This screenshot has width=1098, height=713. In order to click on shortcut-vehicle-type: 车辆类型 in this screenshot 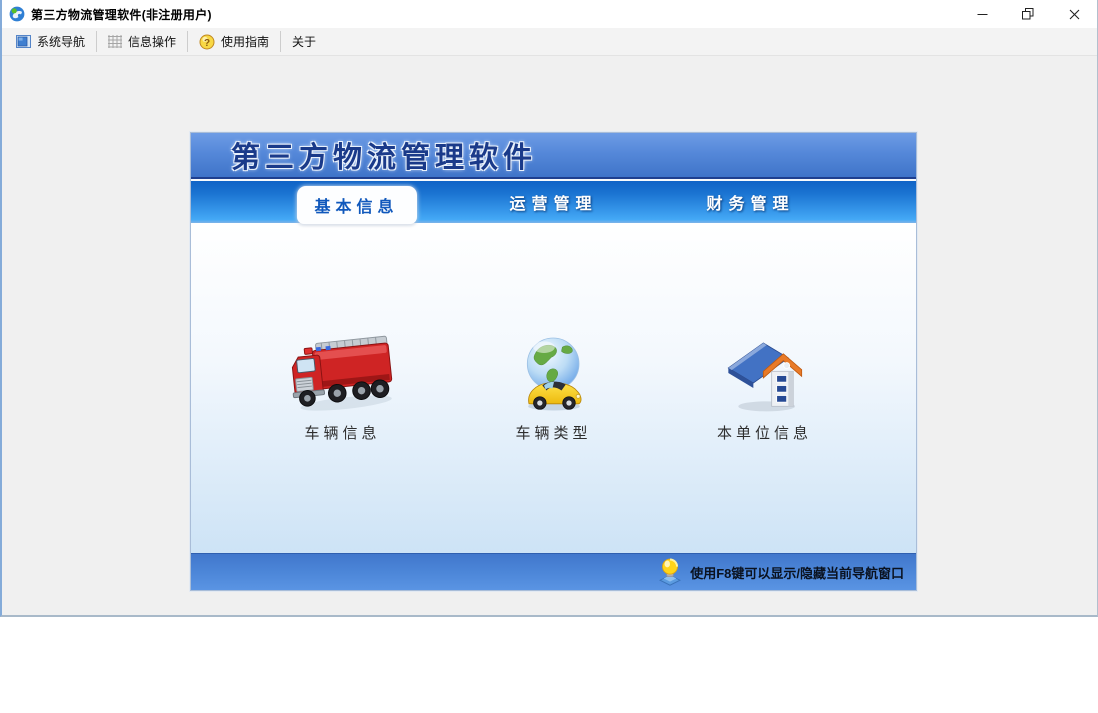, I will do `click(553, 388)`.